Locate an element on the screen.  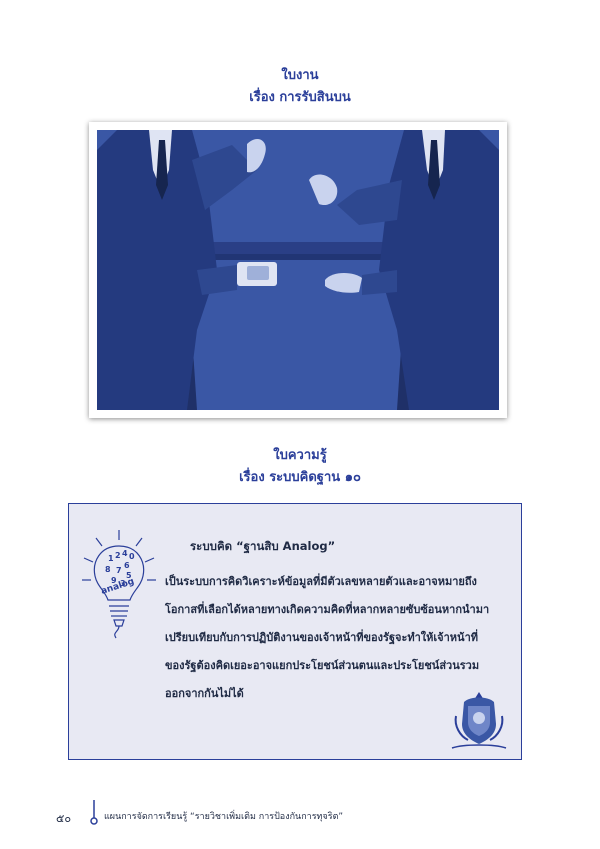
knowledge-title: ใบความรู้ is located at coordinates (300, 455).